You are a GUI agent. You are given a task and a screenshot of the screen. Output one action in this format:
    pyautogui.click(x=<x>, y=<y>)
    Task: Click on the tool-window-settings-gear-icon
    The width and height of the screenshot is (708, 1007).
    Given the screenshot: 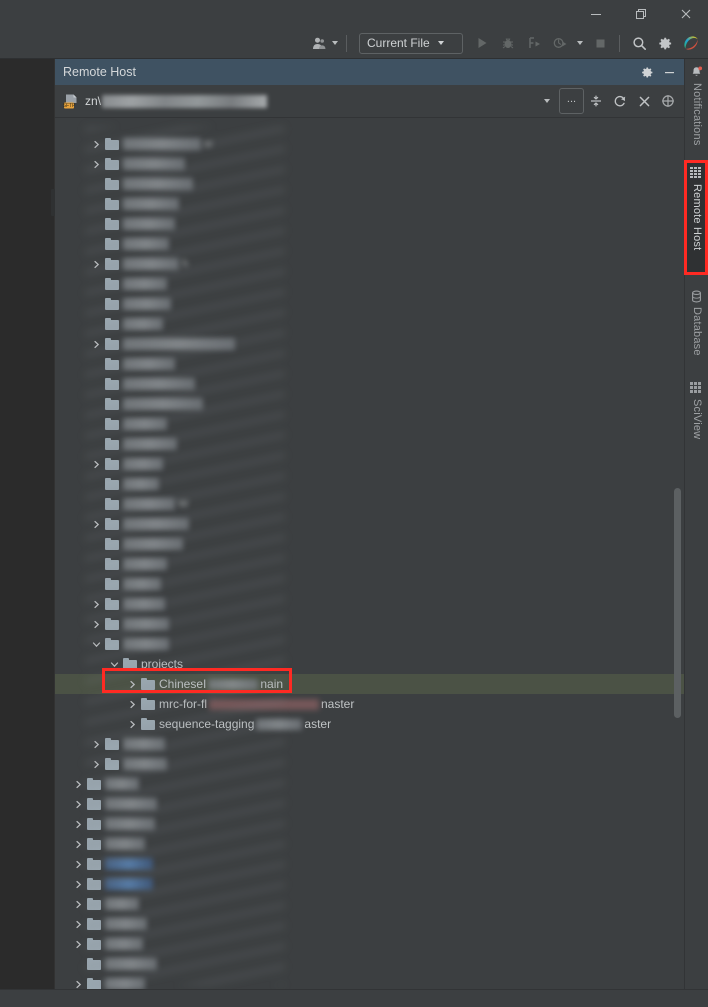 What is the action you would take?
    pyautogui.click(x=647, y=72)
    